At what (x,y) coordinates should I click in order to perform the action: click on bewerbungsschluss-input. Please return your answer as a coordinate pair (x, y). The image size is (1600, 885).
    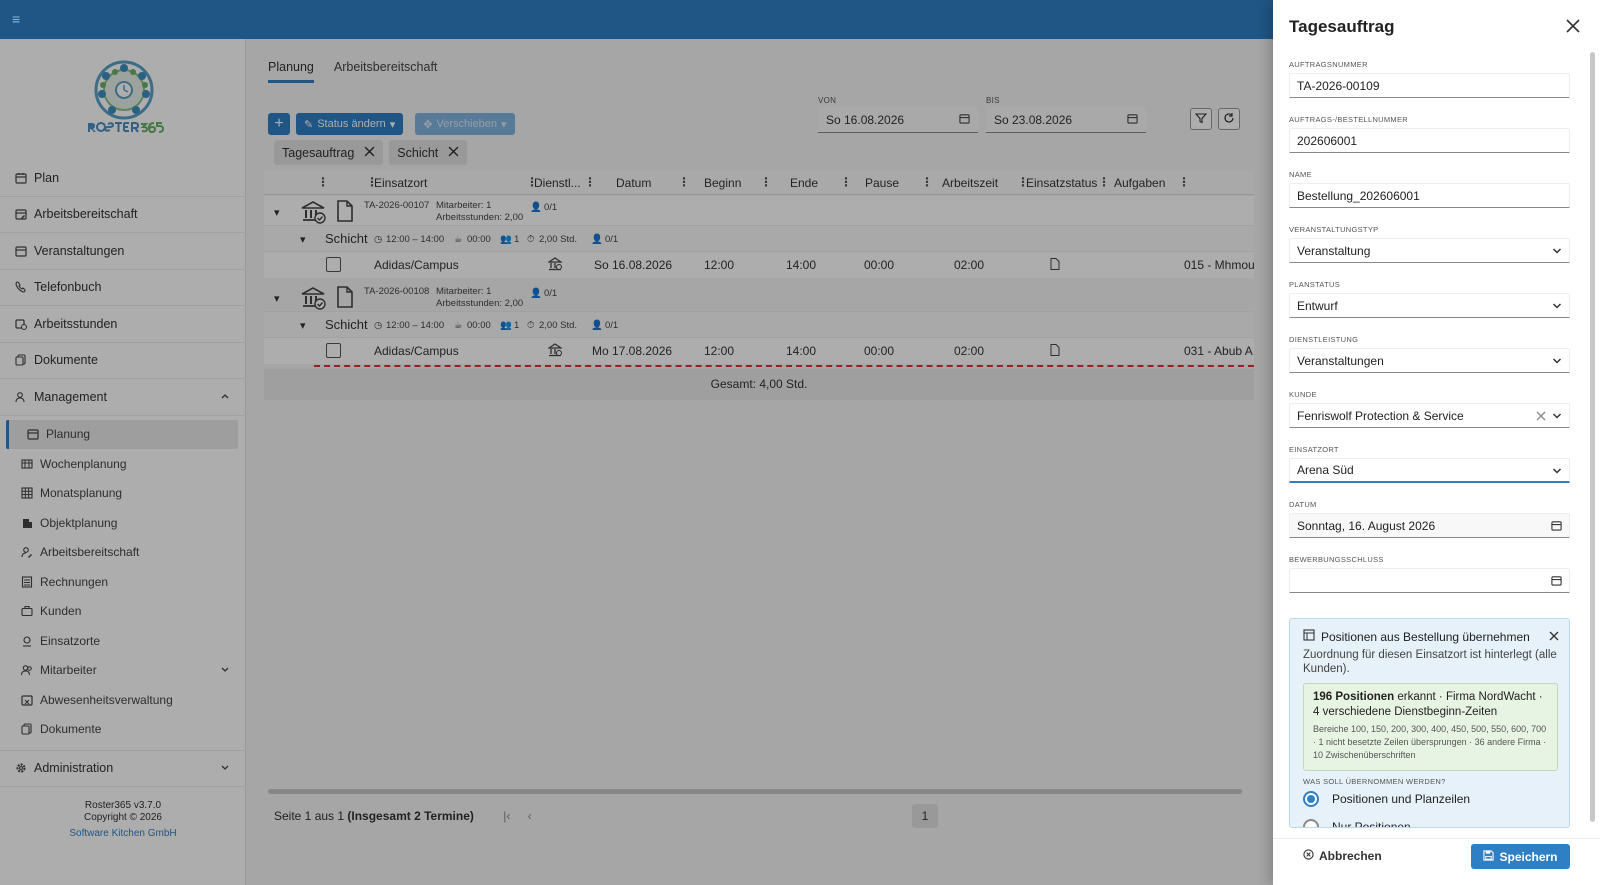
    Looking at the image, I should click on (1429, 580).